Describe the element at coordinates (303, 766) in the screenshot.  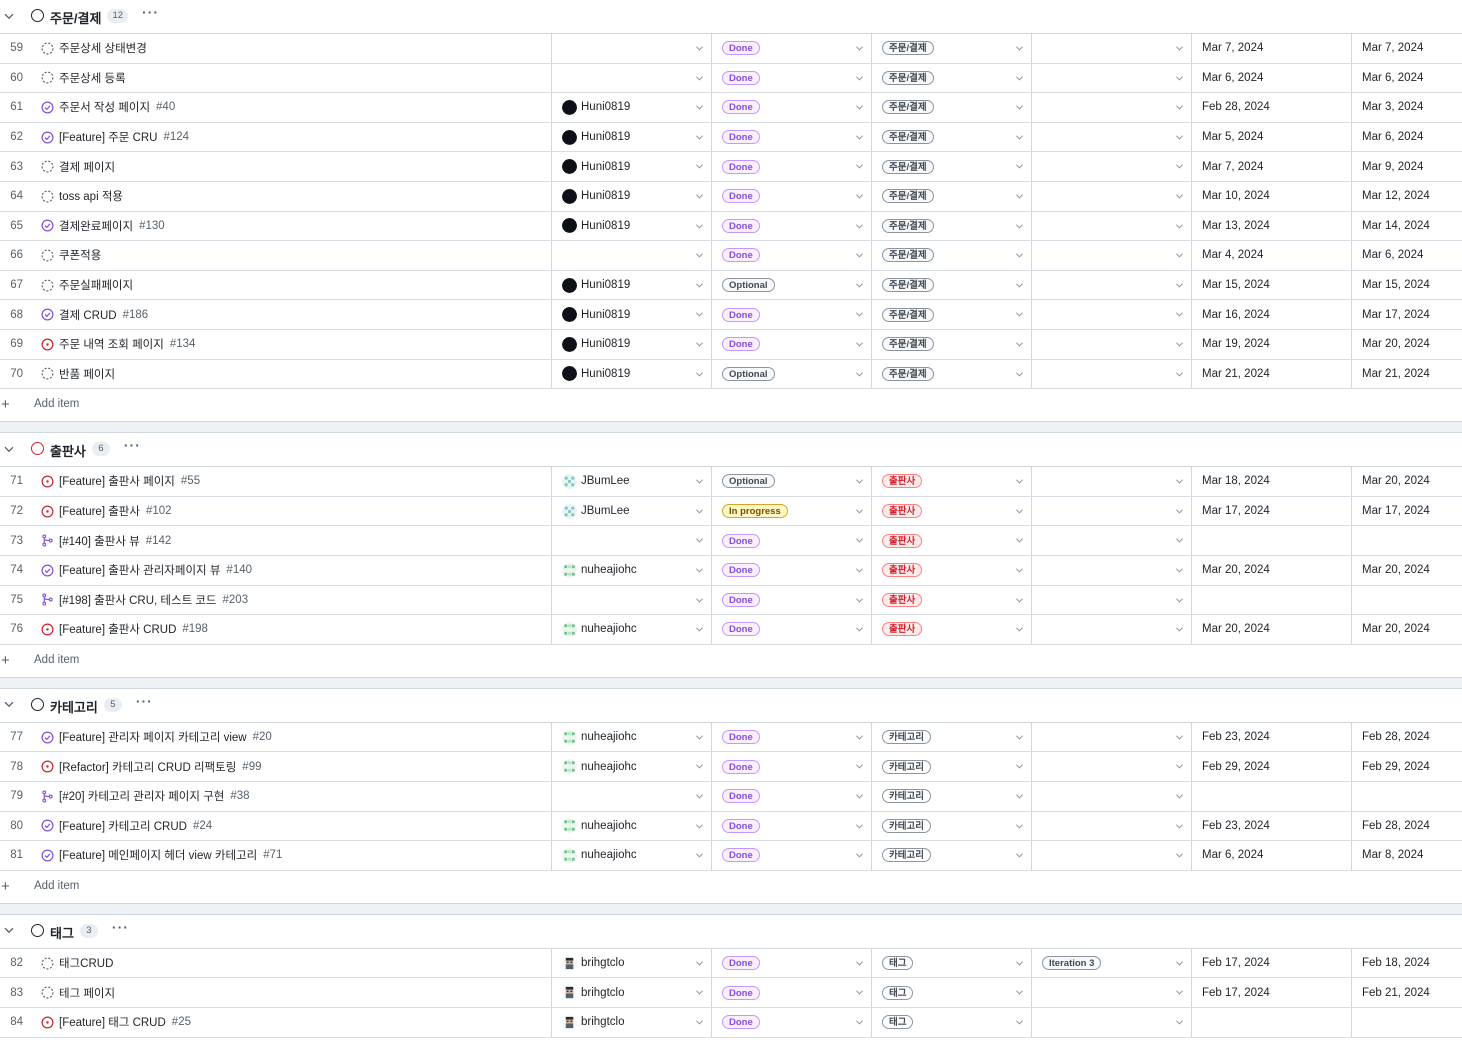
I see `item-title: [Refactor] 카테고리 CRUD 리팩토링 #99` at that location.